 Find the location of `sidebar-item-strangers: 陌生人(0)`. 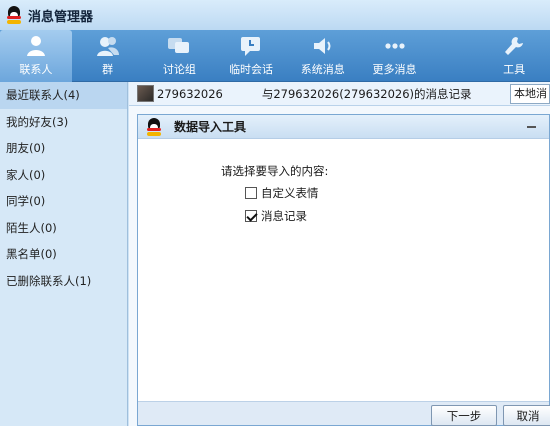

sidebar-item-strangers: 陌生人(0) is located at coordinates (63, 228).